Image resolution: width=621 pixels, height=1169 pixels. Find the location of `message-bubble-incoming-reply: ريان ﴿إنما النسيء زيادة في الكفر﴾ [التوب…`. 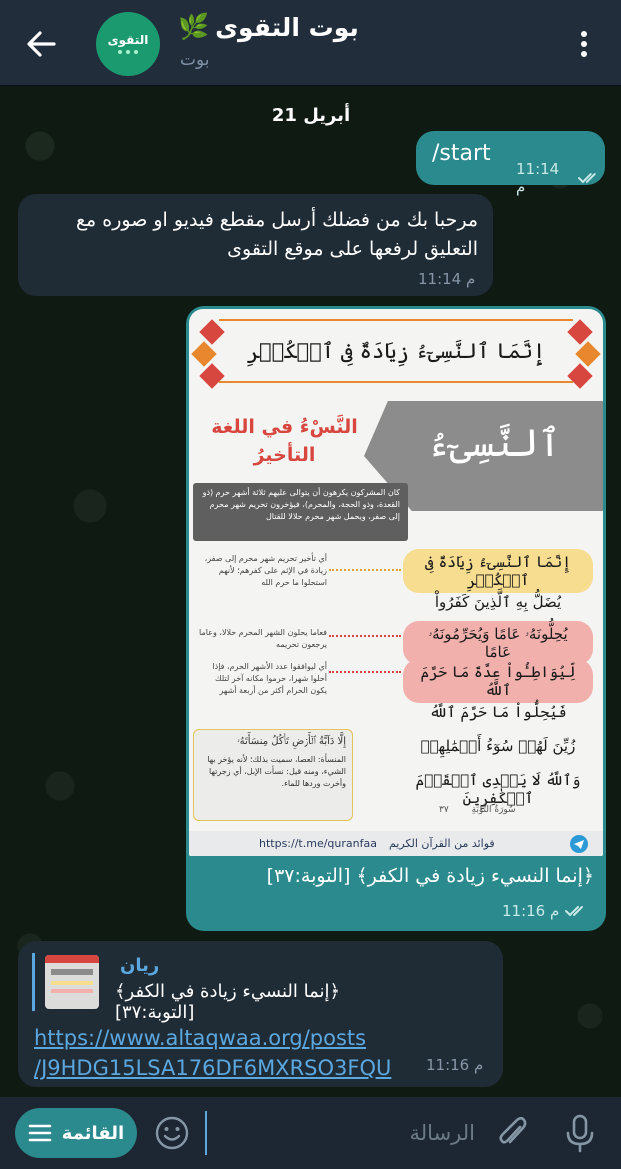

message-bubble-incoming-reply: ريان ﴿إنما النسيء زيادة في الكفر﴾ [التوب… is located at coordinates (260, 1014).